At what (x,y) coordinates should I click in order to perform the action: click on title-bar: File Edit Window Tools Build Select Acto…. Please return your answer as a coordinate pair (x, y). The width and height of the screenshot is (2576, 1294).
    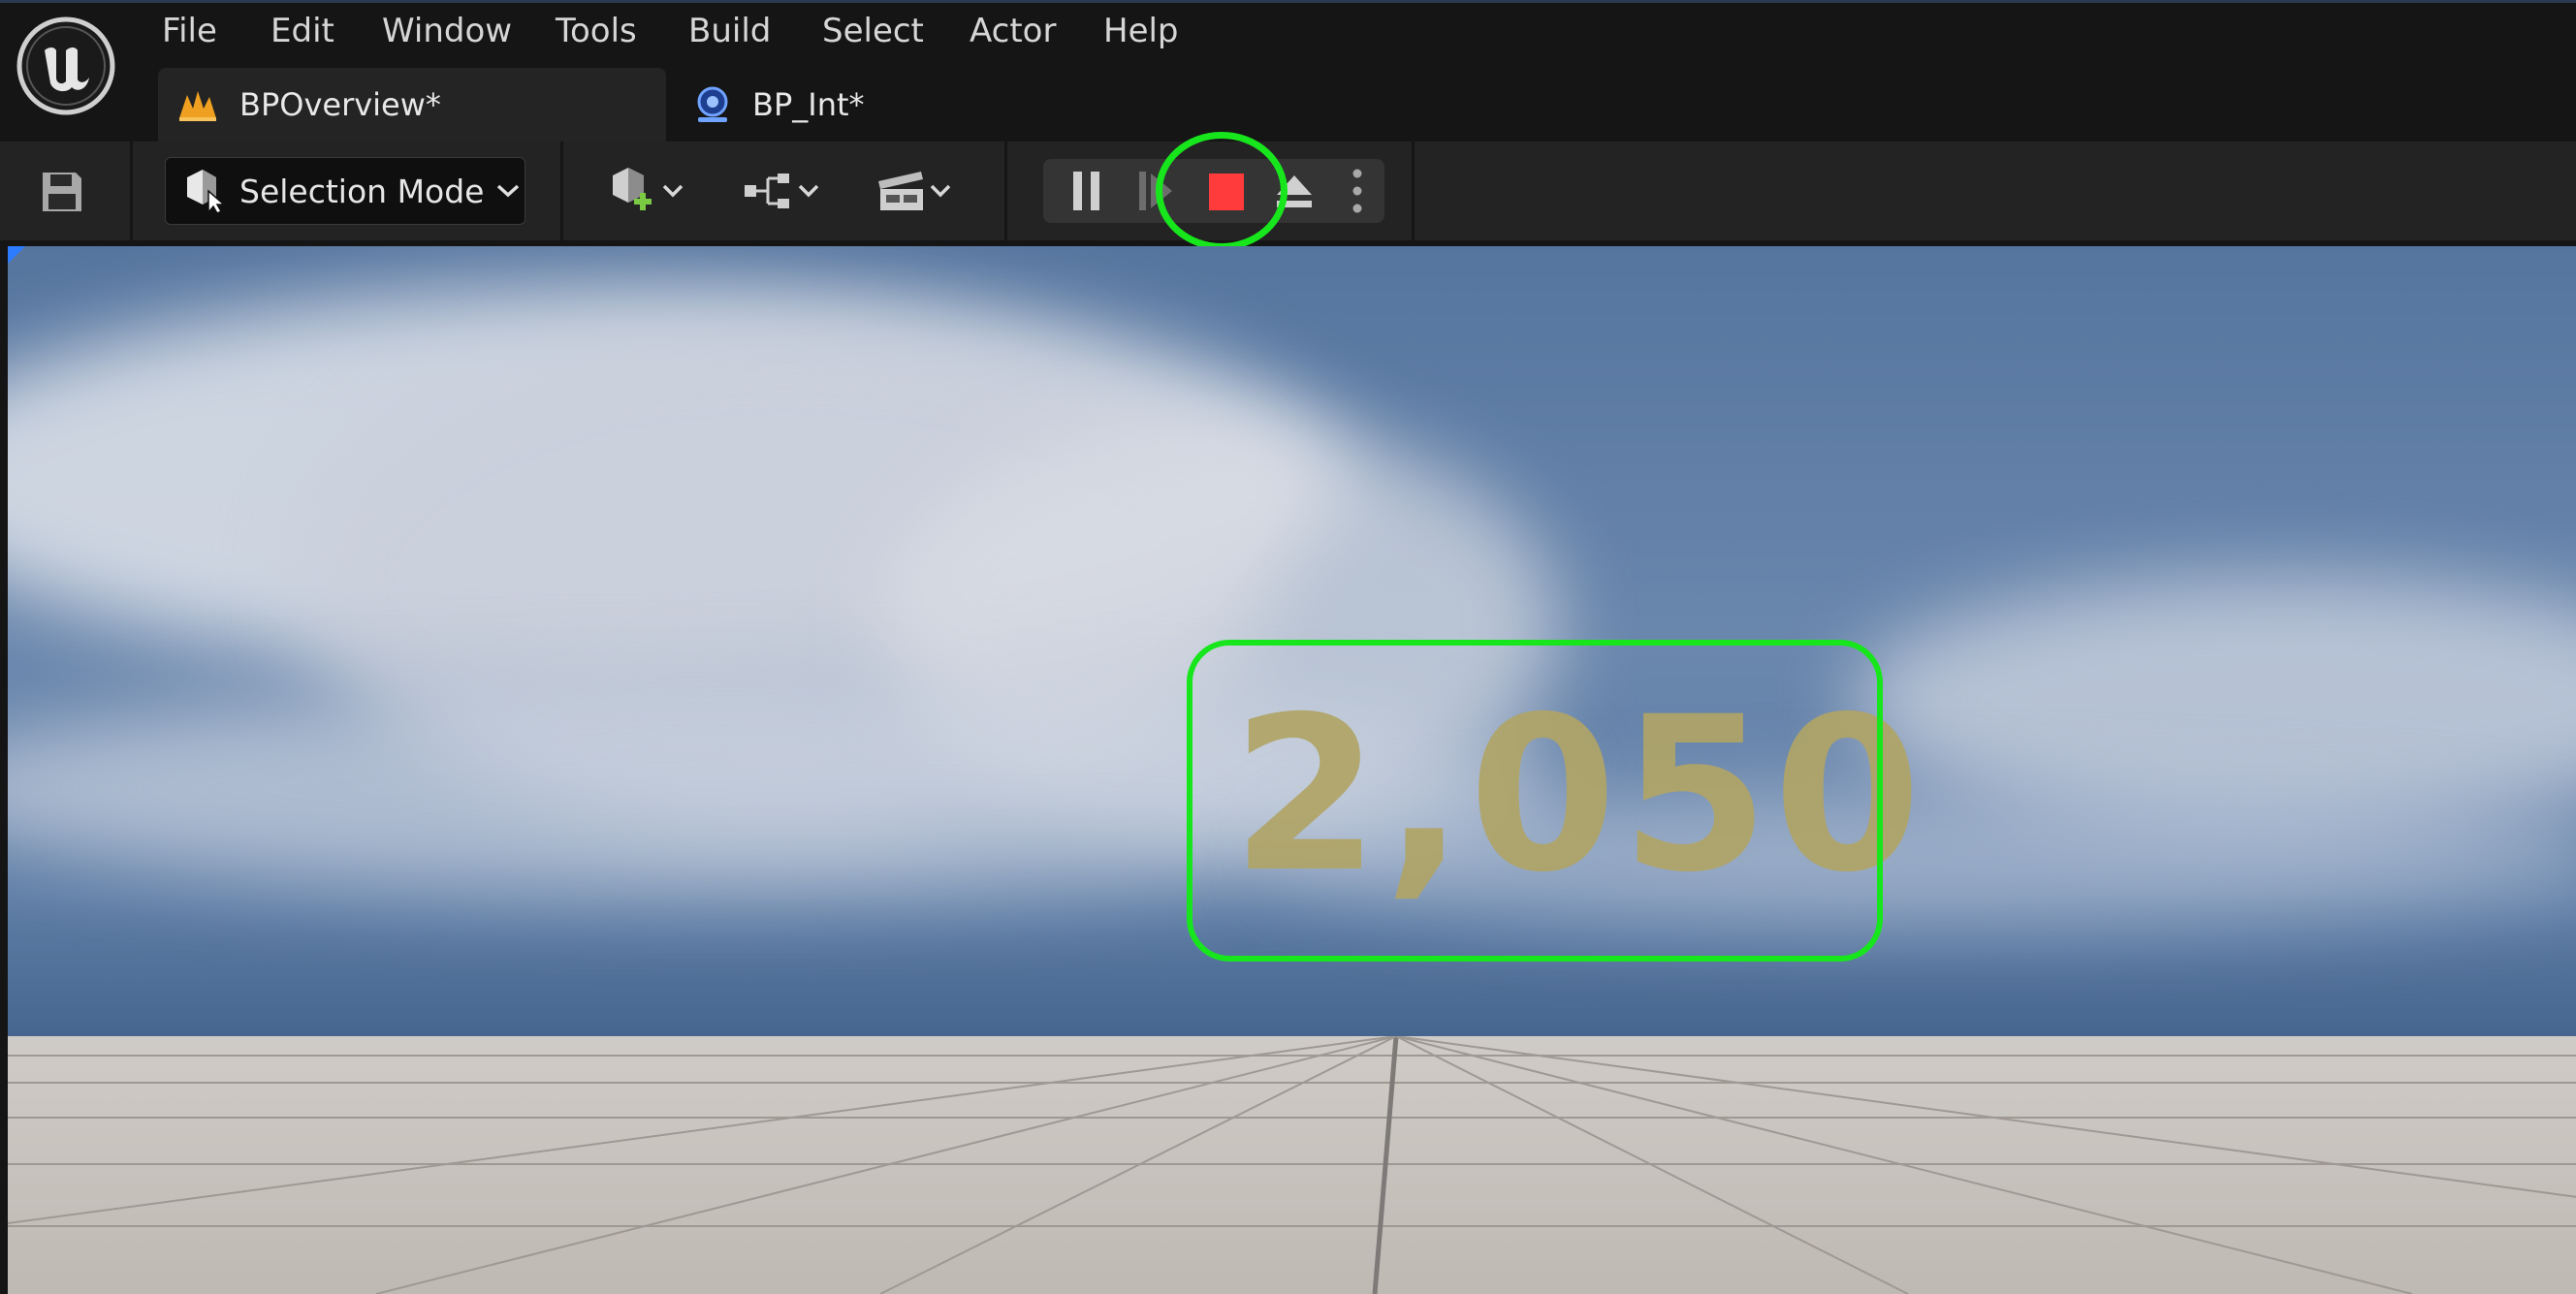
    Looking at the image, I should click on (1288, 71).